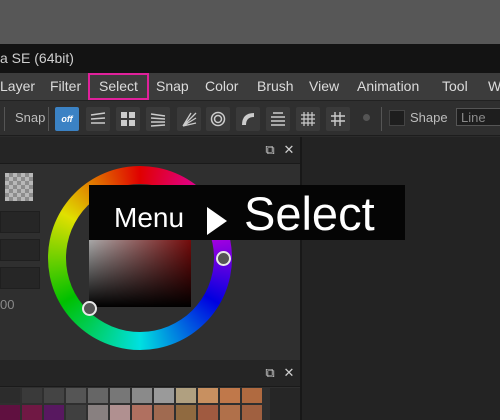 The width and height of the screenshot is (500, 420). Describe the element at coordinates (397, 118) in the screenshot. I see `shape-checkbox` at that location.